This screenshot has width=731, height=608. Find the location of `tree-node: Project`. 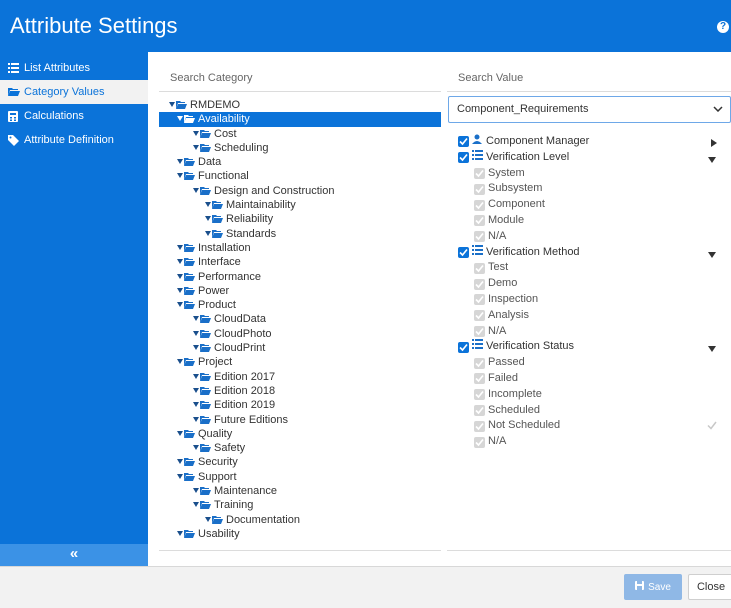

tree-node: Project is located at coordinates (300, 362).